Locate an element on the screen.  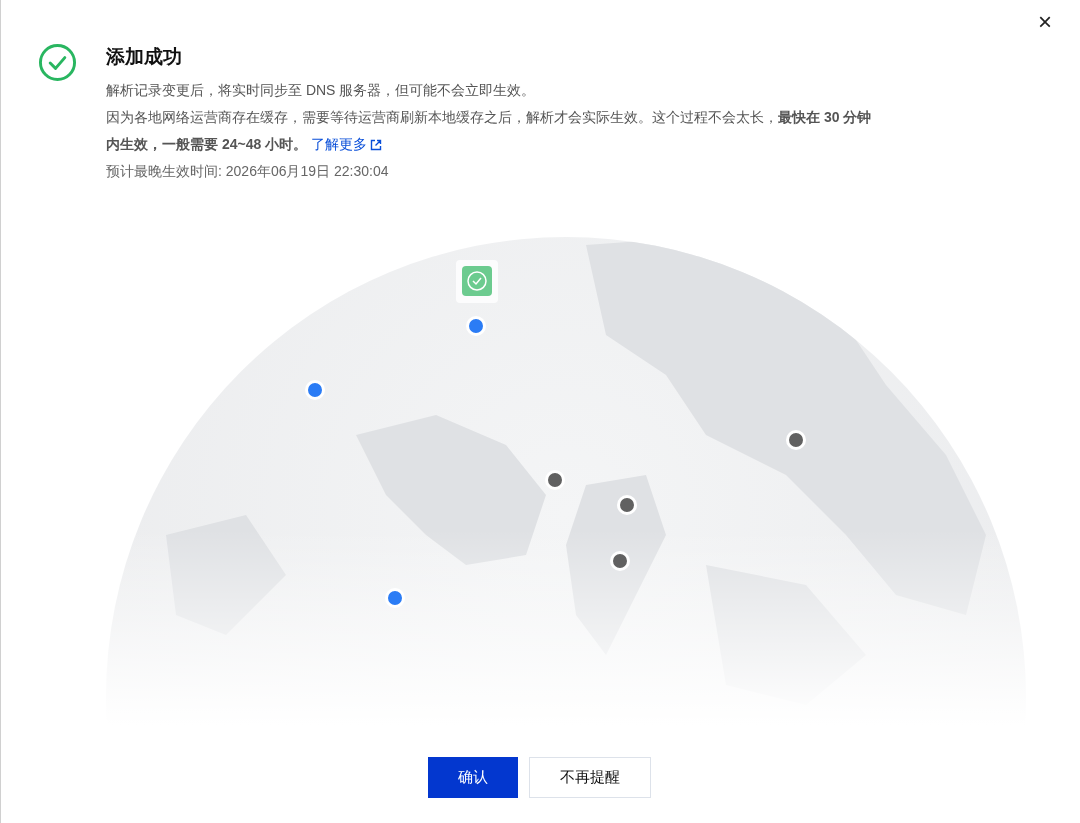
dialog-title: 添加成功 is located at coordinates (144, 57).